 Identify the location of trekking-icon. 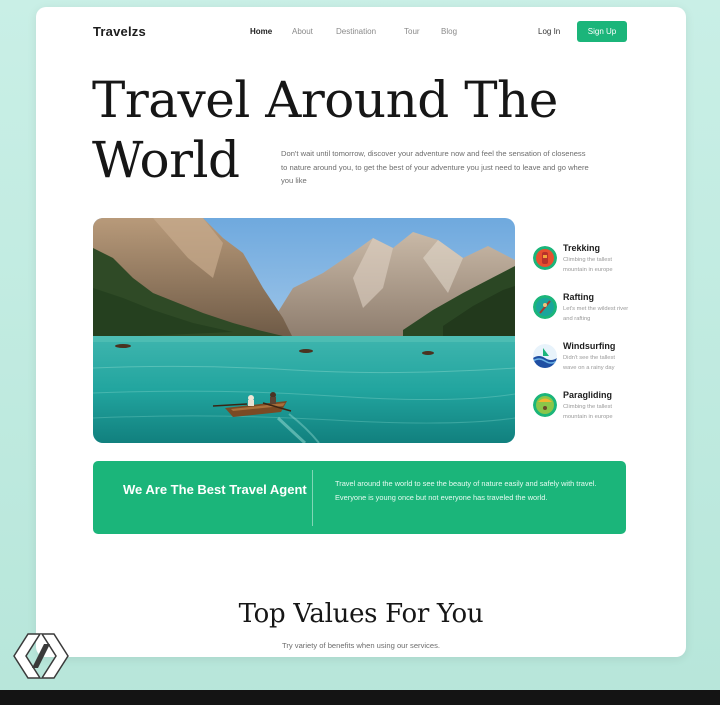
(545, 258).